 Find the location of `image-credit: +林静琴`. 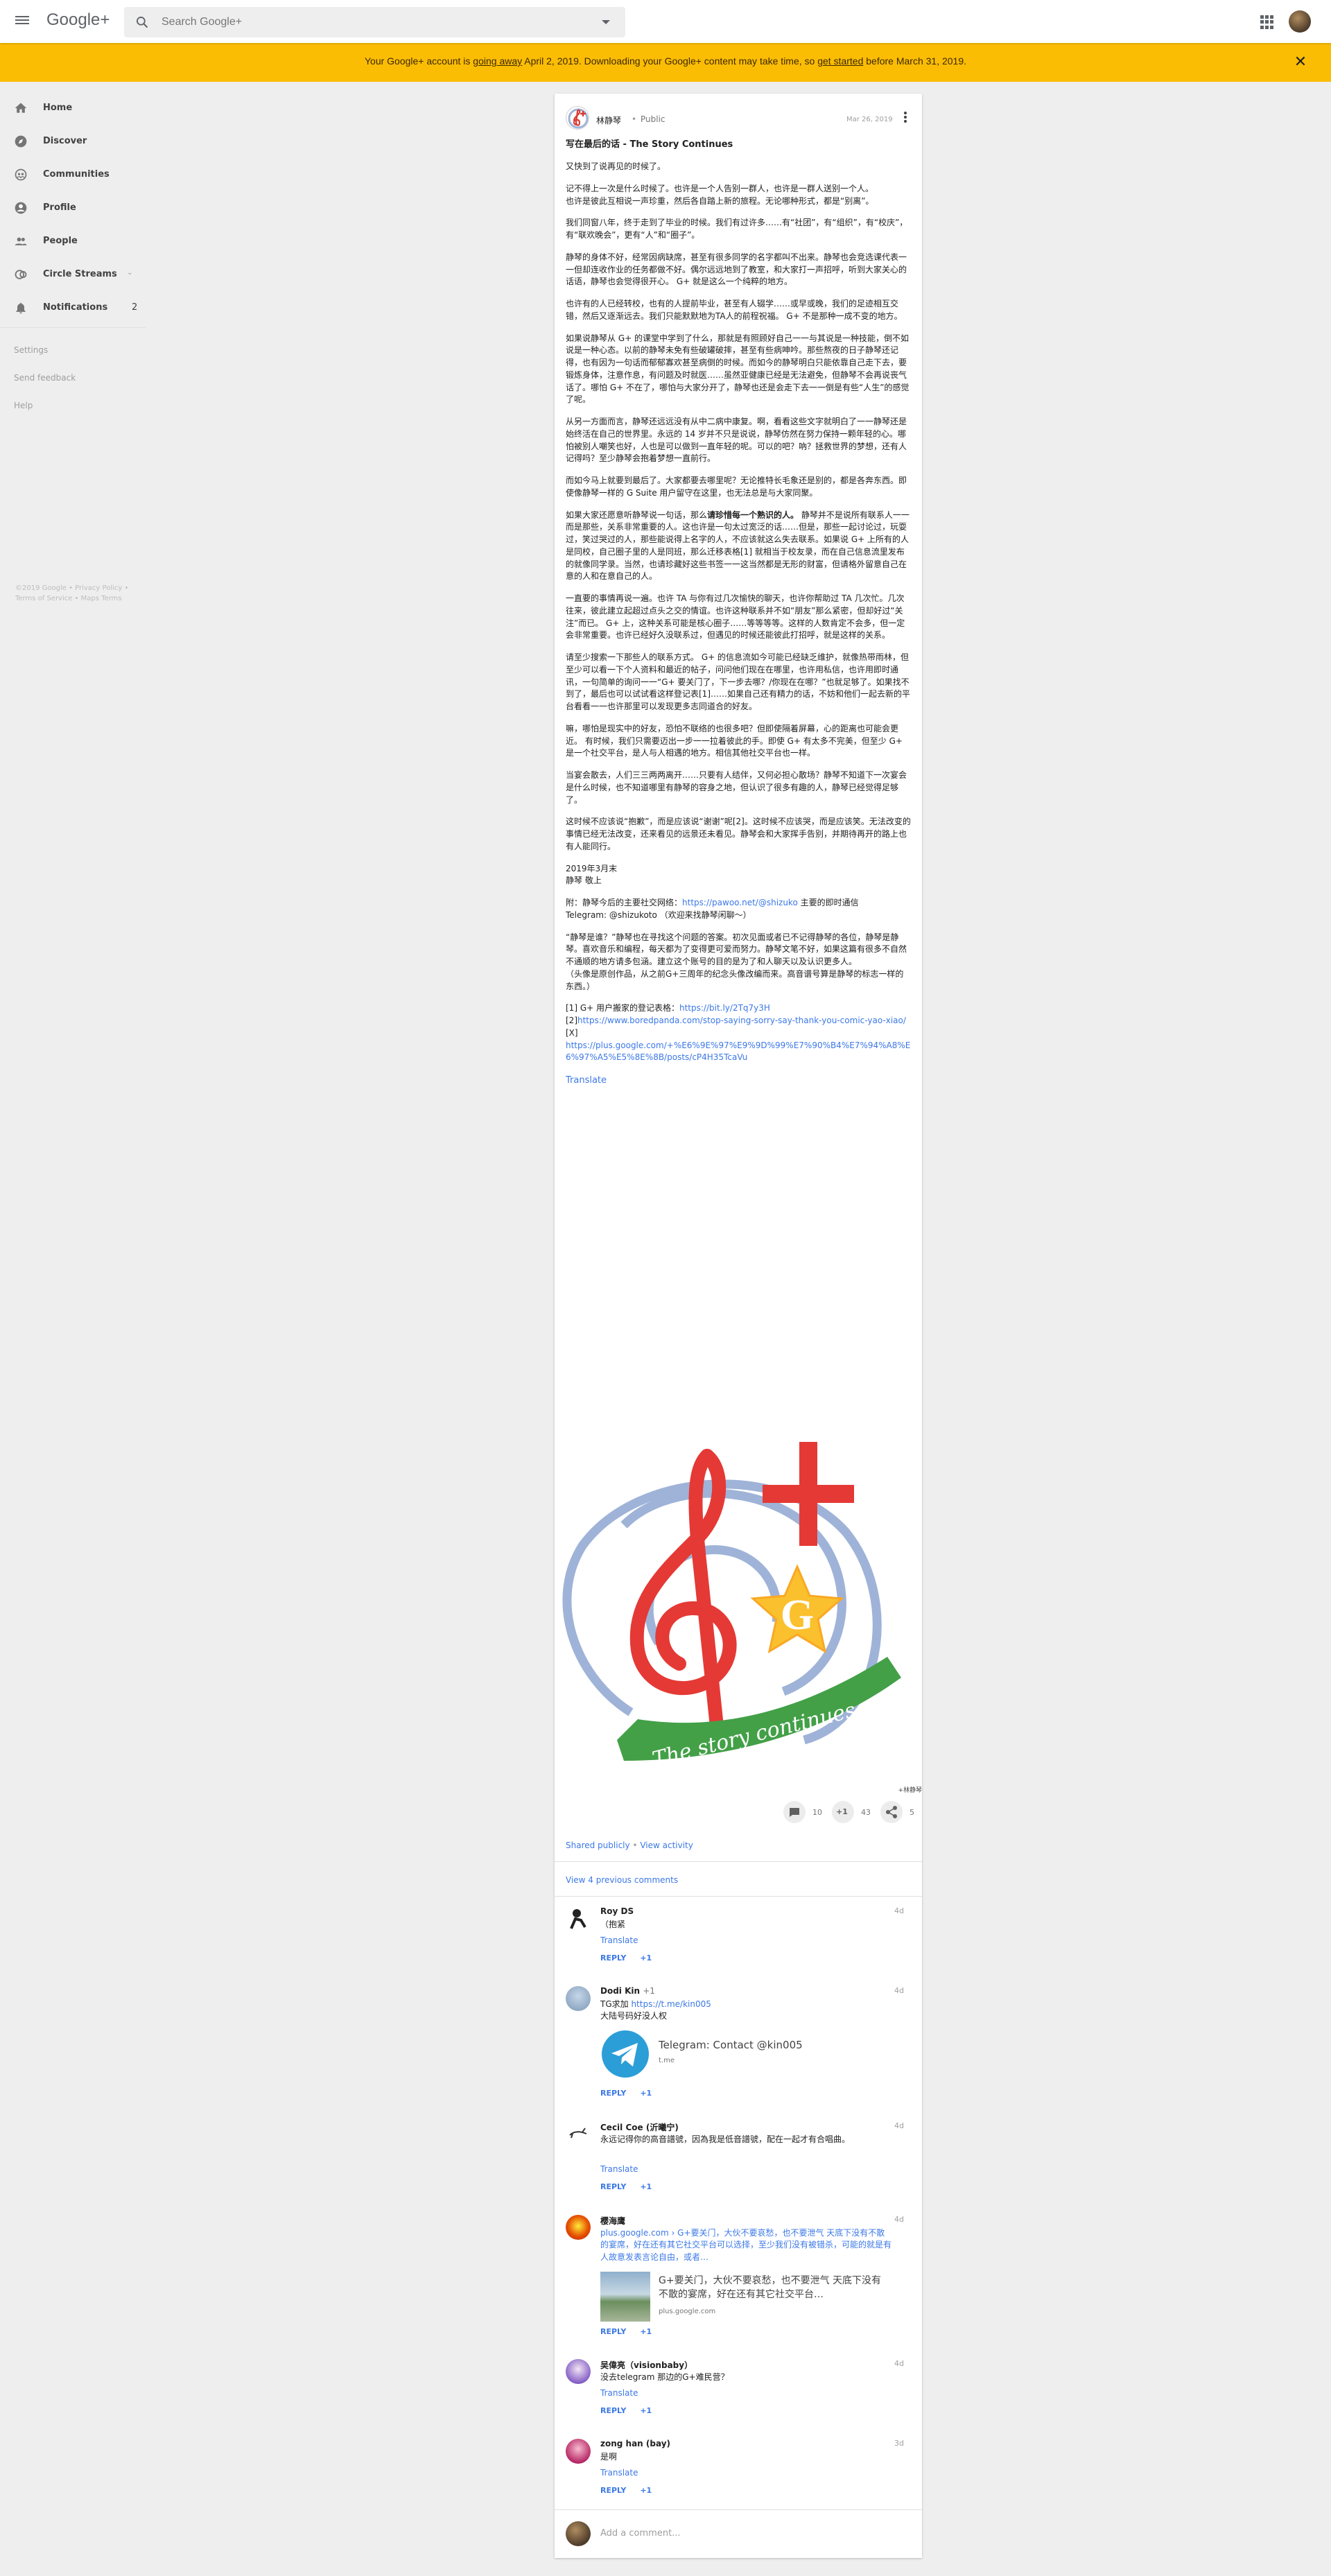

image-credit: +林静琴 is located at coordinates (910, 1790).